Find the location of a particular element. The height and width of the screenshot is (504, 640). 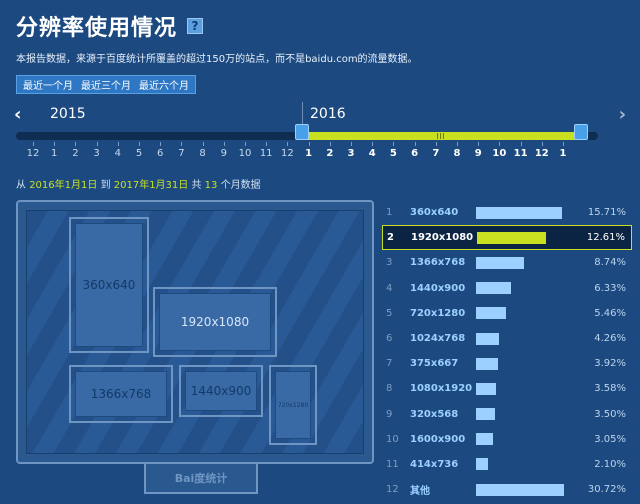

ranking-percent: 12.61% is located at coordinates (605, 238).